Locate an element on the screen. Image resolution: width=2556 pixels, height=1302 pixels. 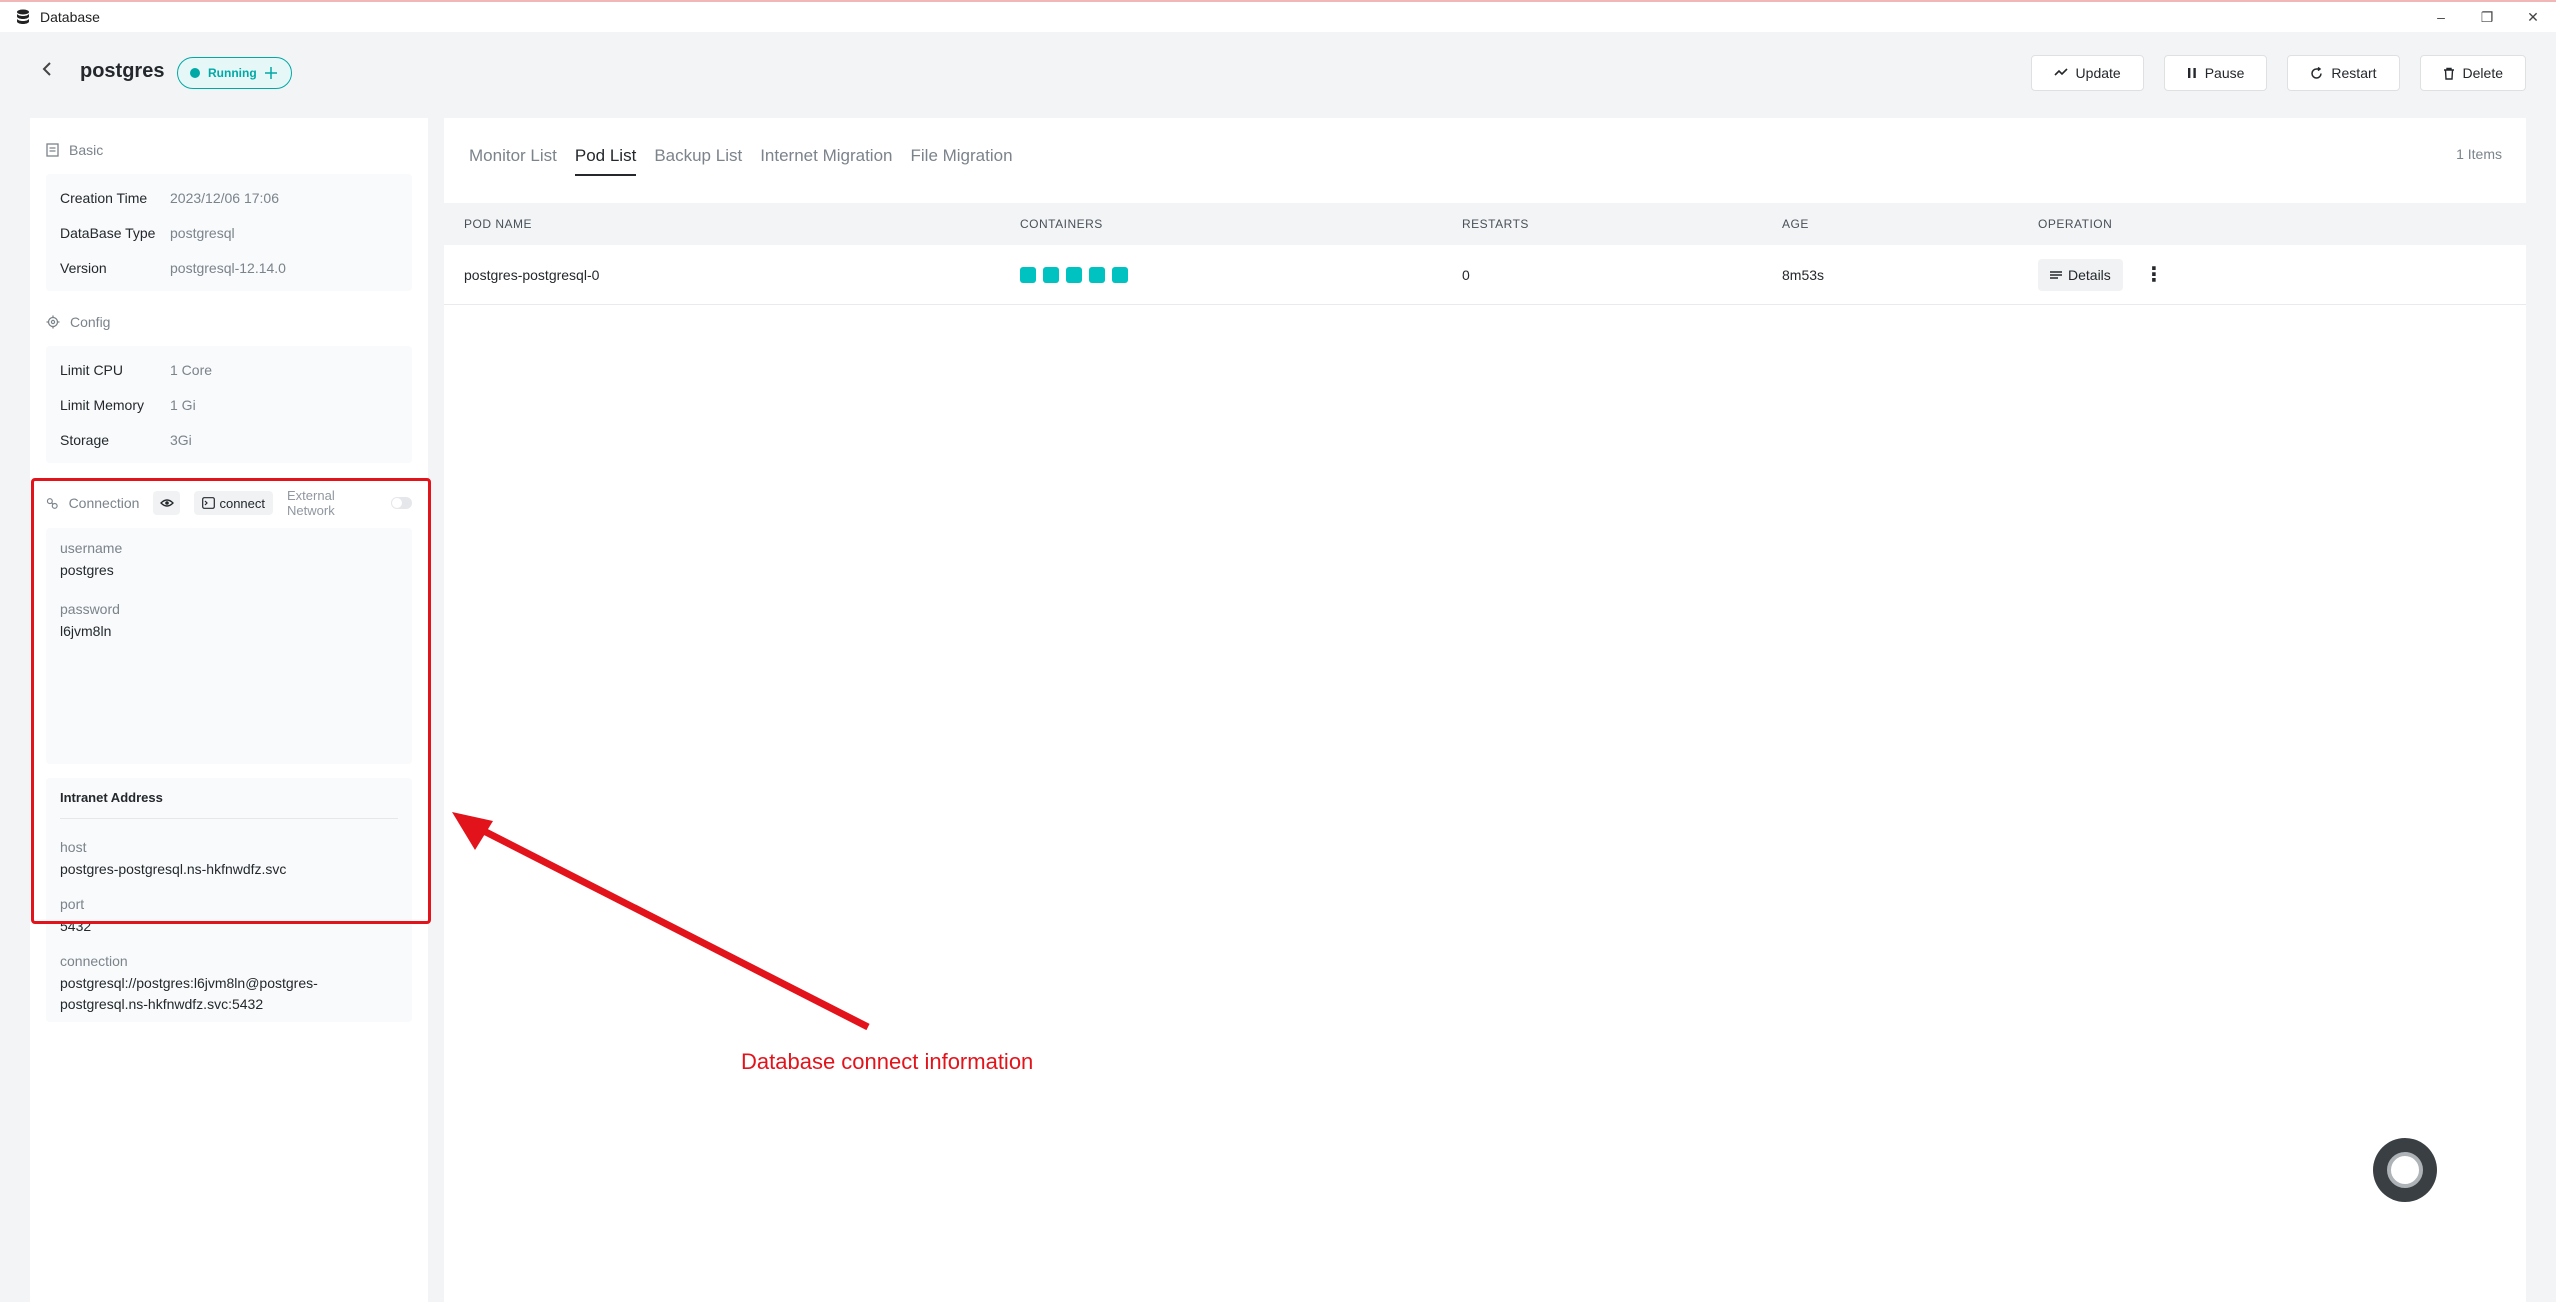
column-header: RESTARTS is located at coordinates (1495, 224).